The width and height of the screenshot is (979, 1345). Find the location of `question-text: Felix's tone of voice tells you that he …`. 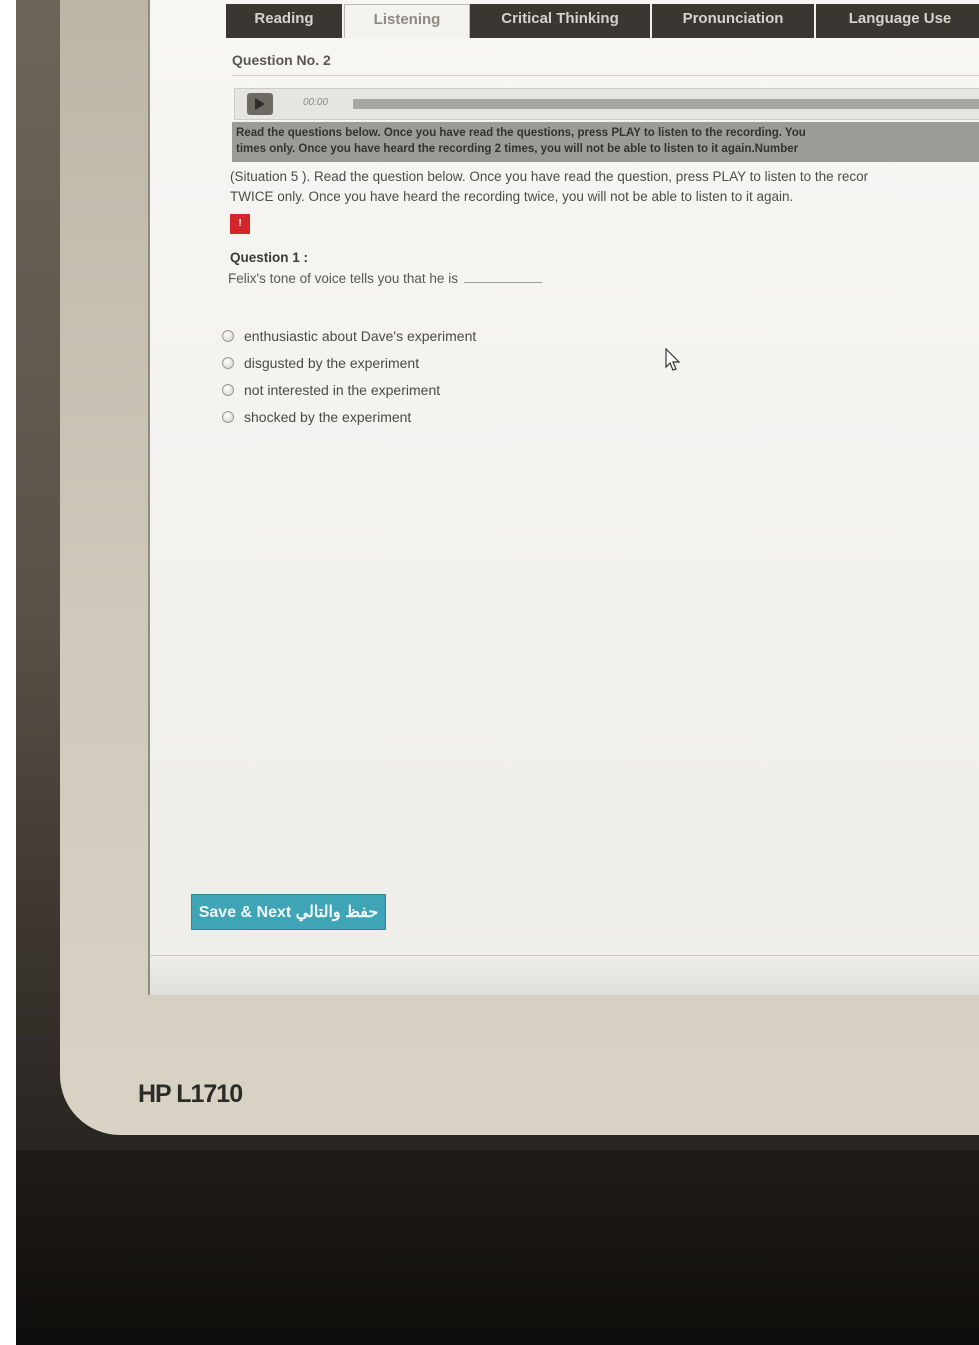

question-text: Felix's tone of voice tells you that he … is located at coordinates (385, 278).